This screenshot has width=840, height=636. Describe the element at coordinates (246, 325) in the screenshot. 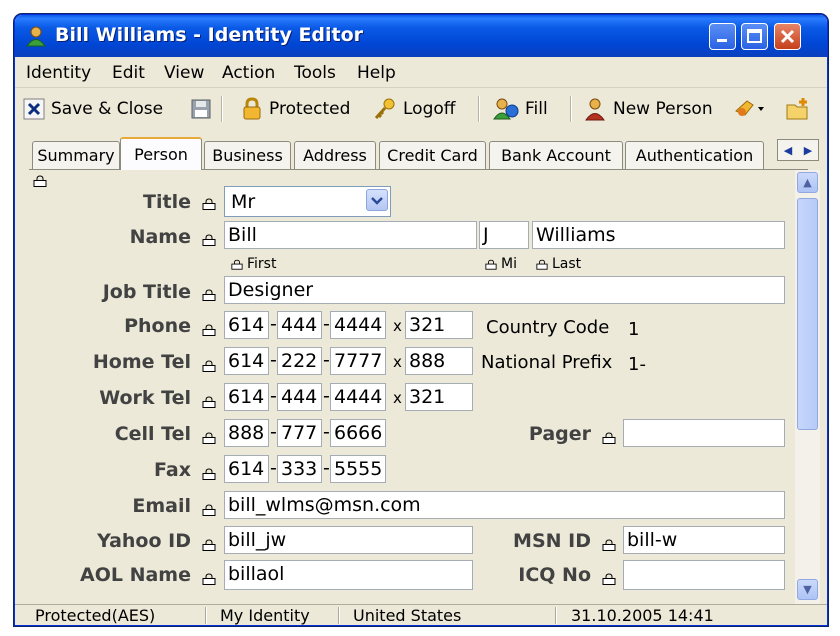

I see `phone-area-field: 614` at that location.